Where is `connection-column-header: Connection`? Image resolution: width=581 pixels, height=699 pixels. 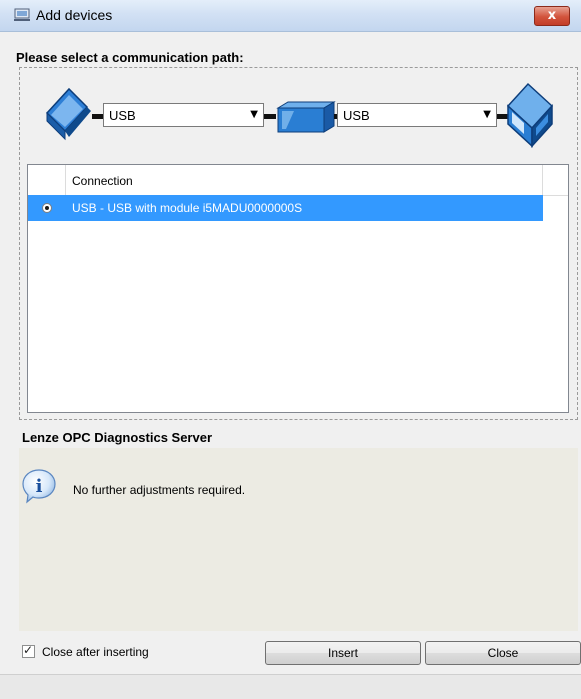 connection-column-header: Connection is located at coordinates (102, 181).